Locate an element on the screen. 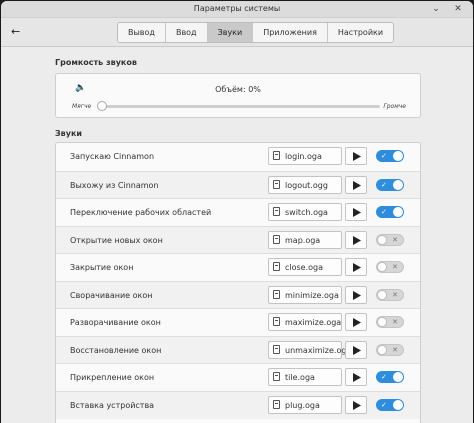 Image resolution: width=474 pixels, height=423 pixels. sound-row-label: Вставка устройства is located at coordinates (112, 405).